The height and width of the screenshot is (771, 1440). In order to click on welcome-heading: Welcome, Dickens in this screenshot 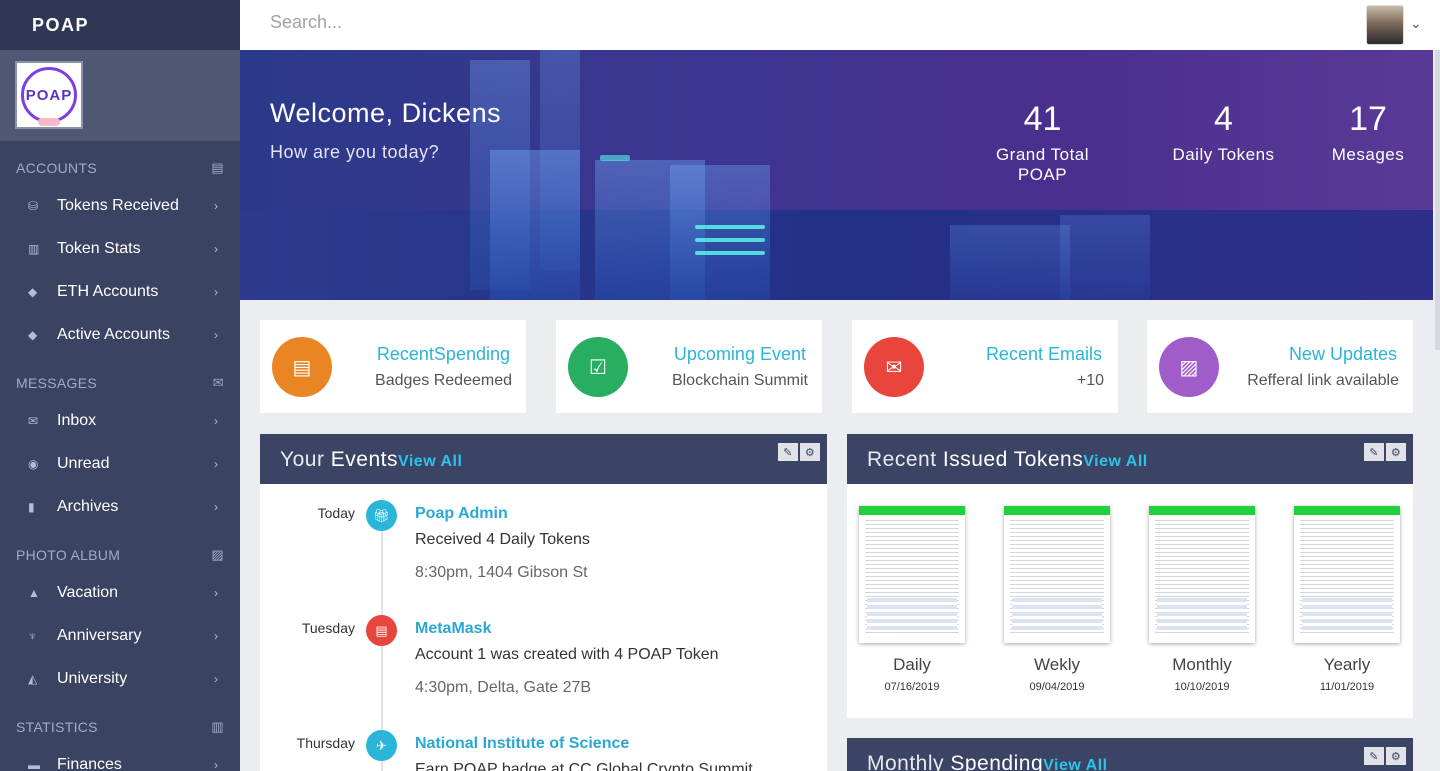, I will do `click(385, 113)`.